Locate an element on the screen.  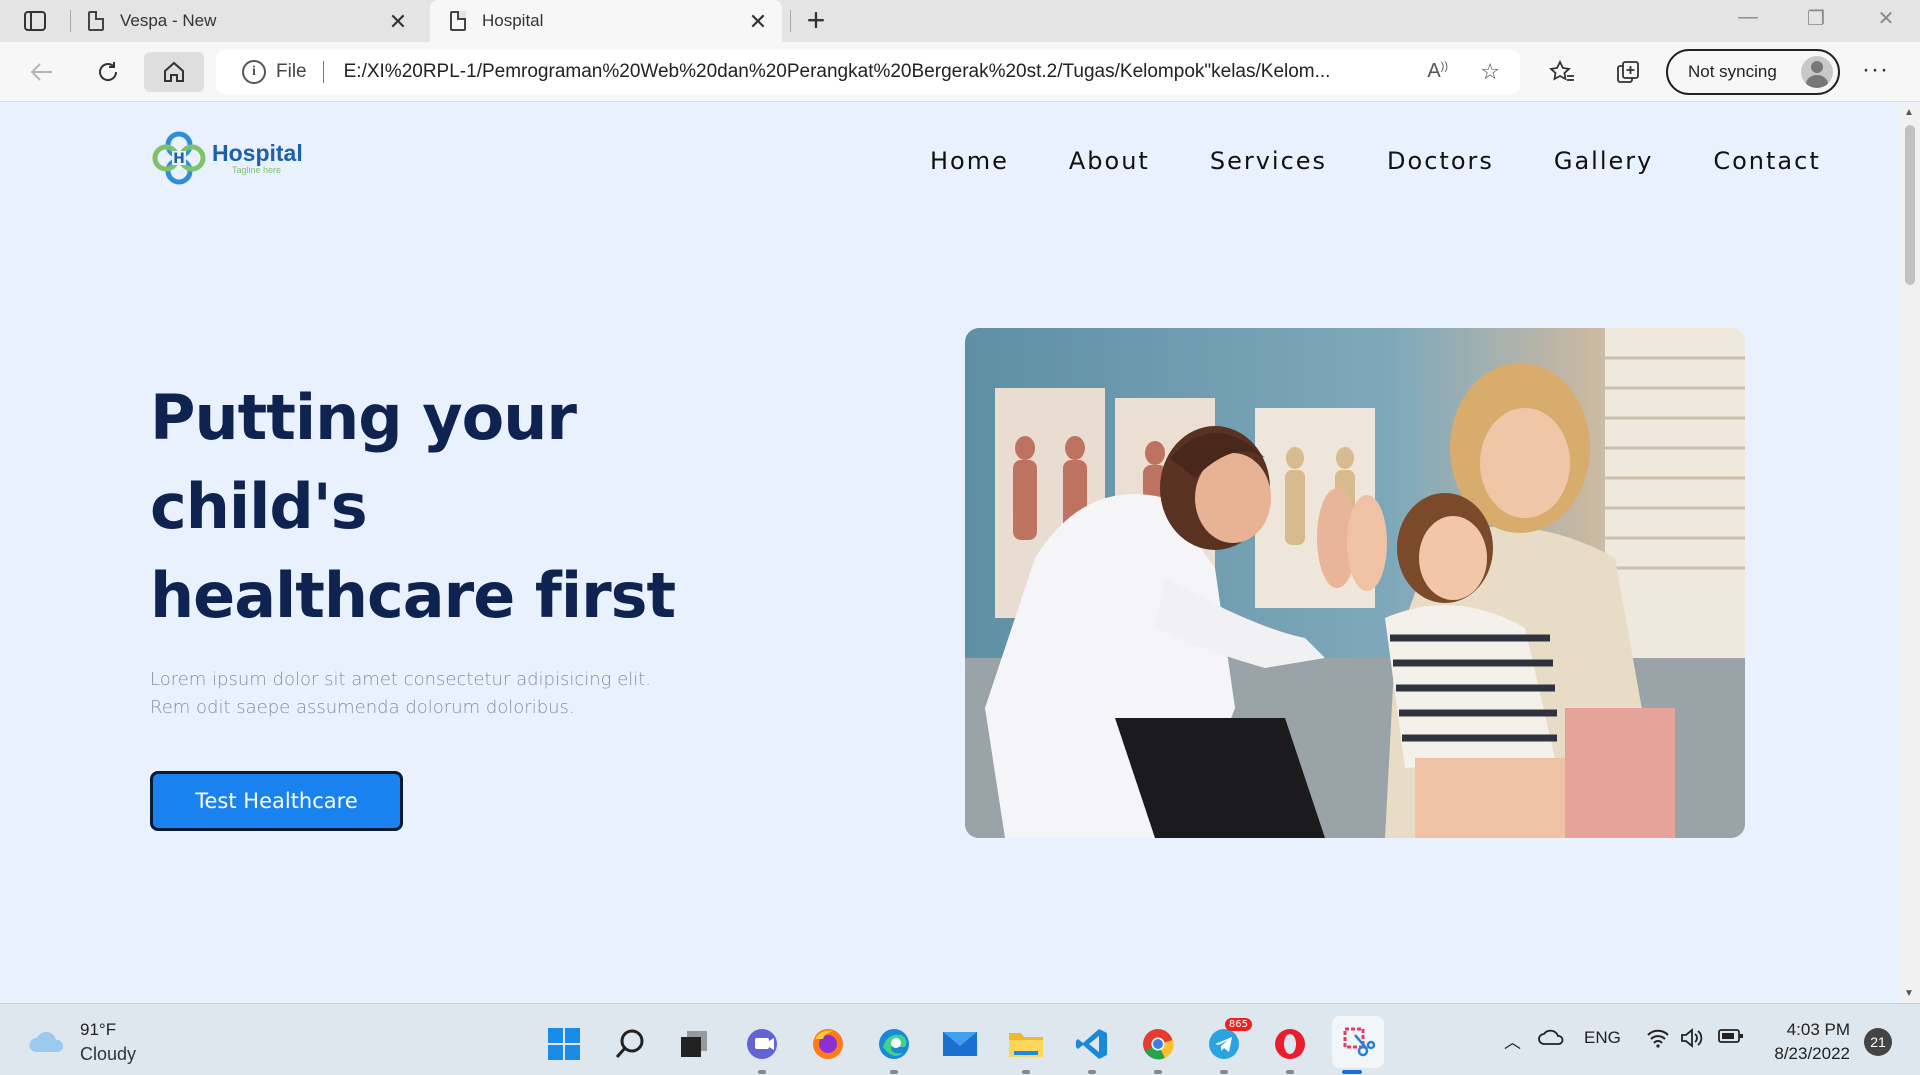
cross-logo-icon: H is located at coordinates (179, 158).